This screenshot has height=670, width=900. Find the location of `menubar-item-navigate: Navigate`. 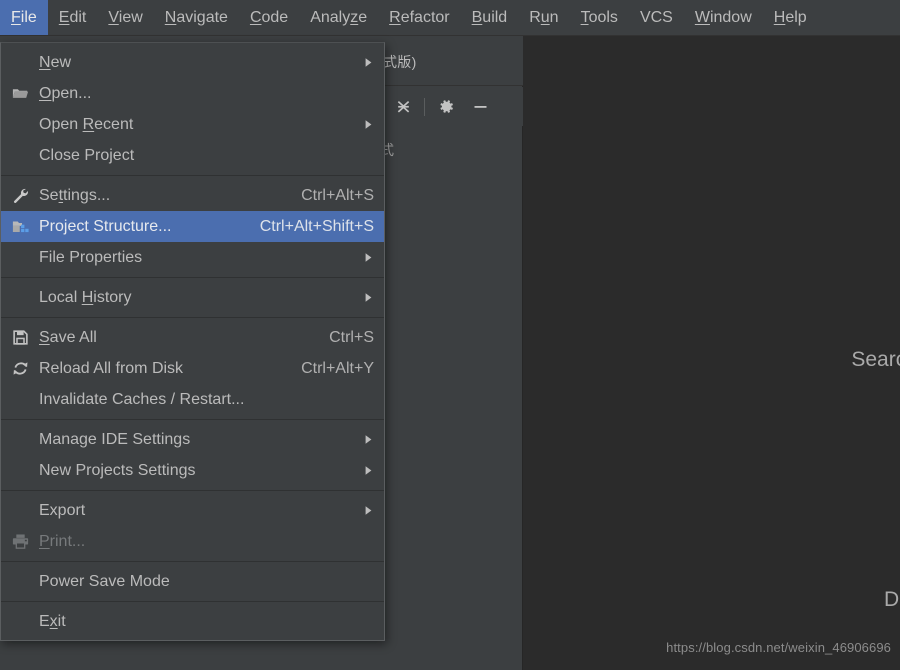

menubar-item-navigate: Navigate is located at coordinates (196, 17).